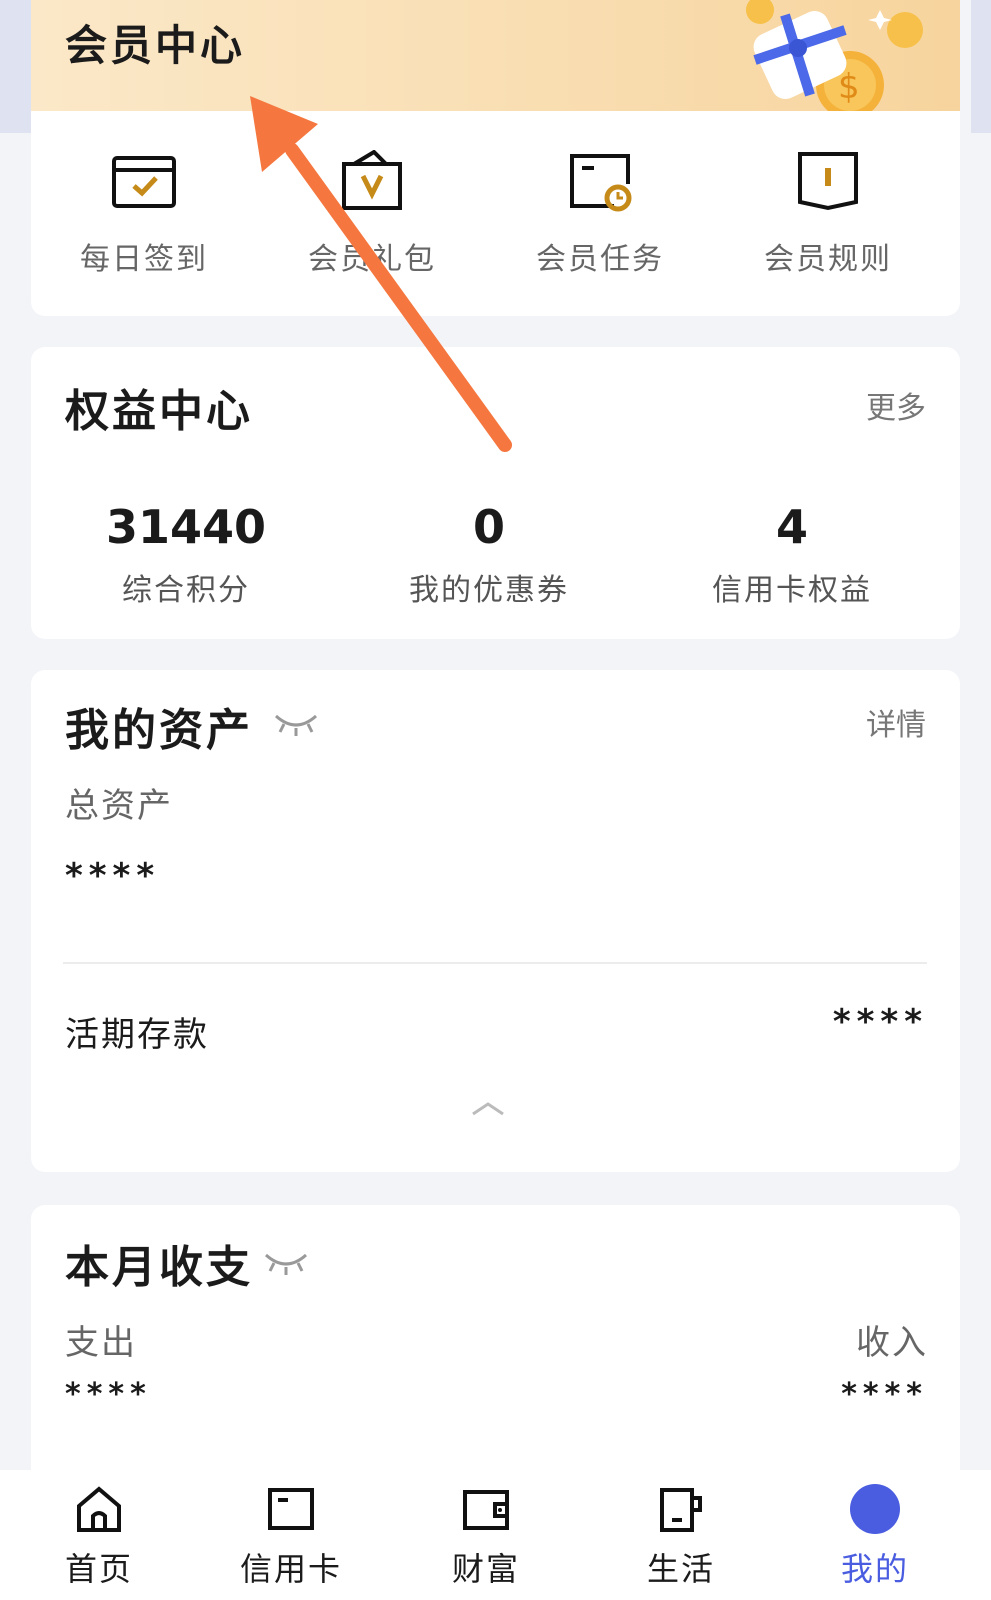  Describe the element at coordinates (874, 1569) in the screenshot. I see `tab-mine-label: 我的` at that location.